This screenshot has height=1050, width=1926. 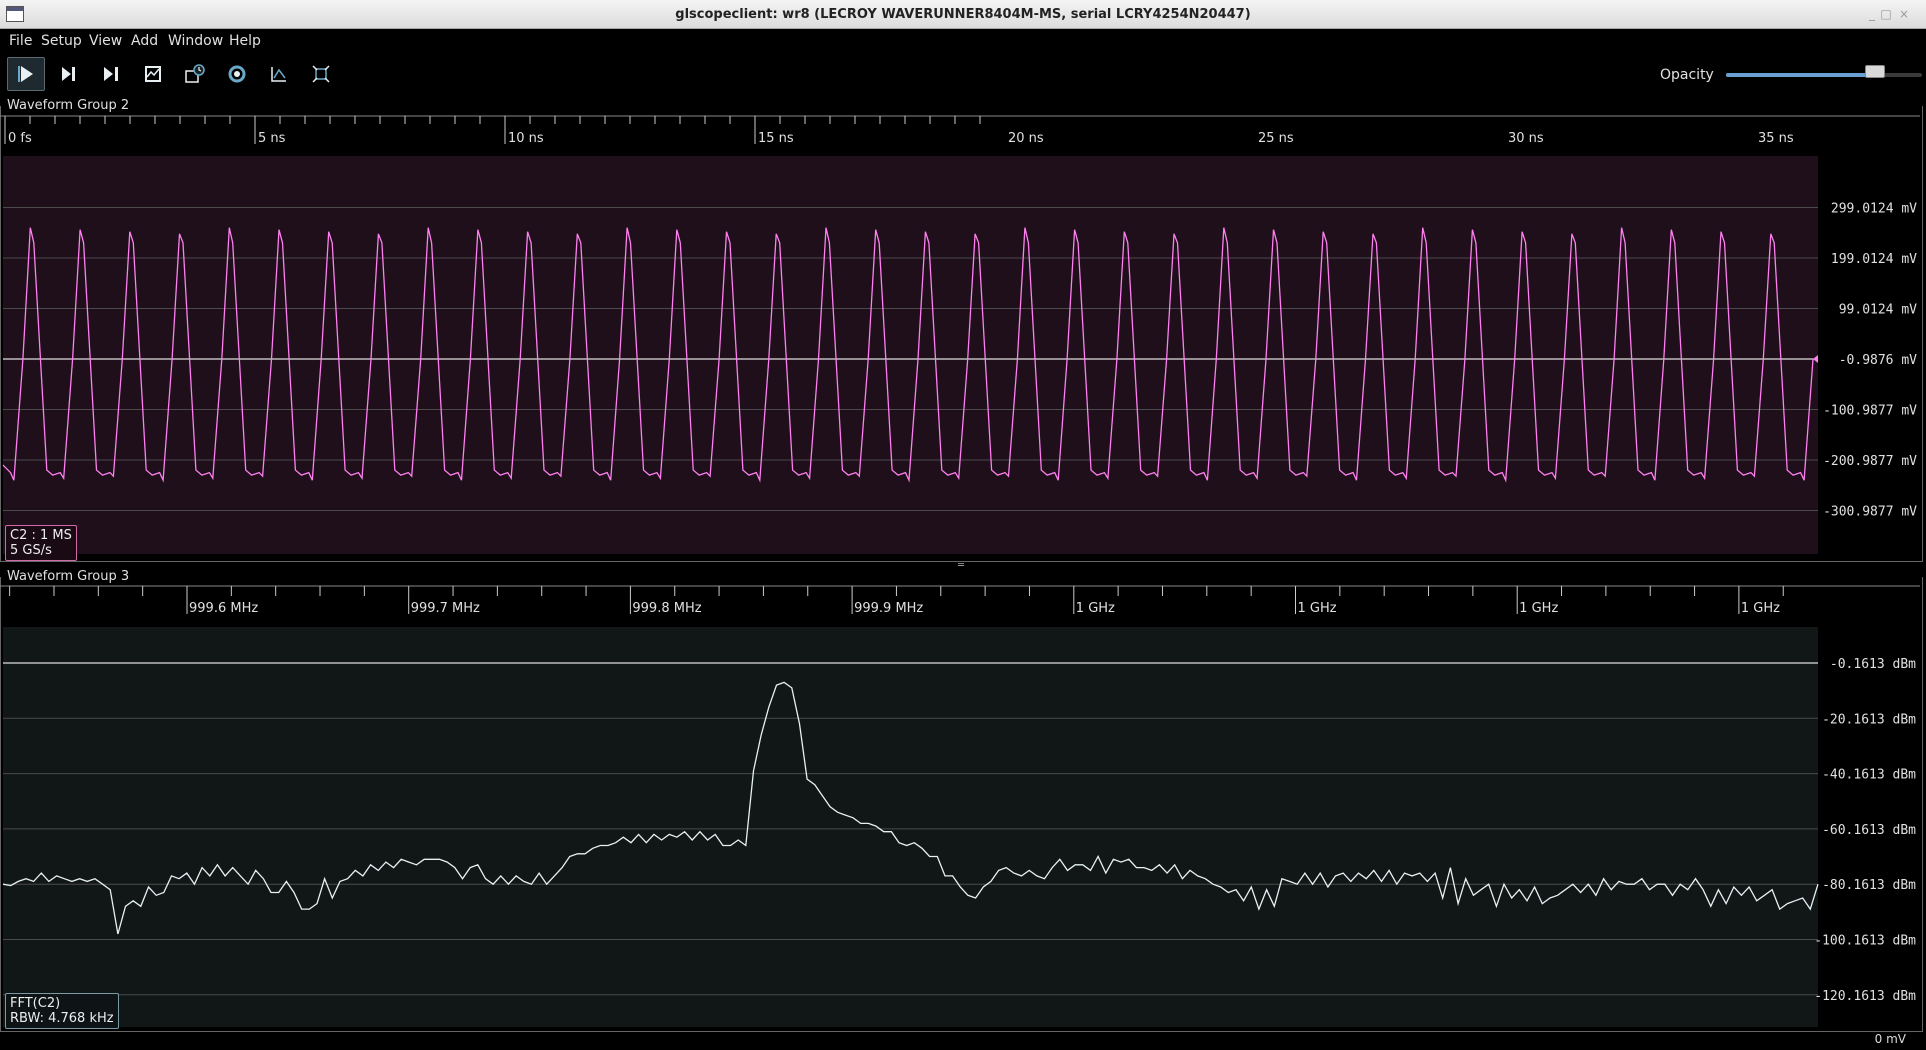 I want to click on single-trigger-button, so click(x=69, y=74).